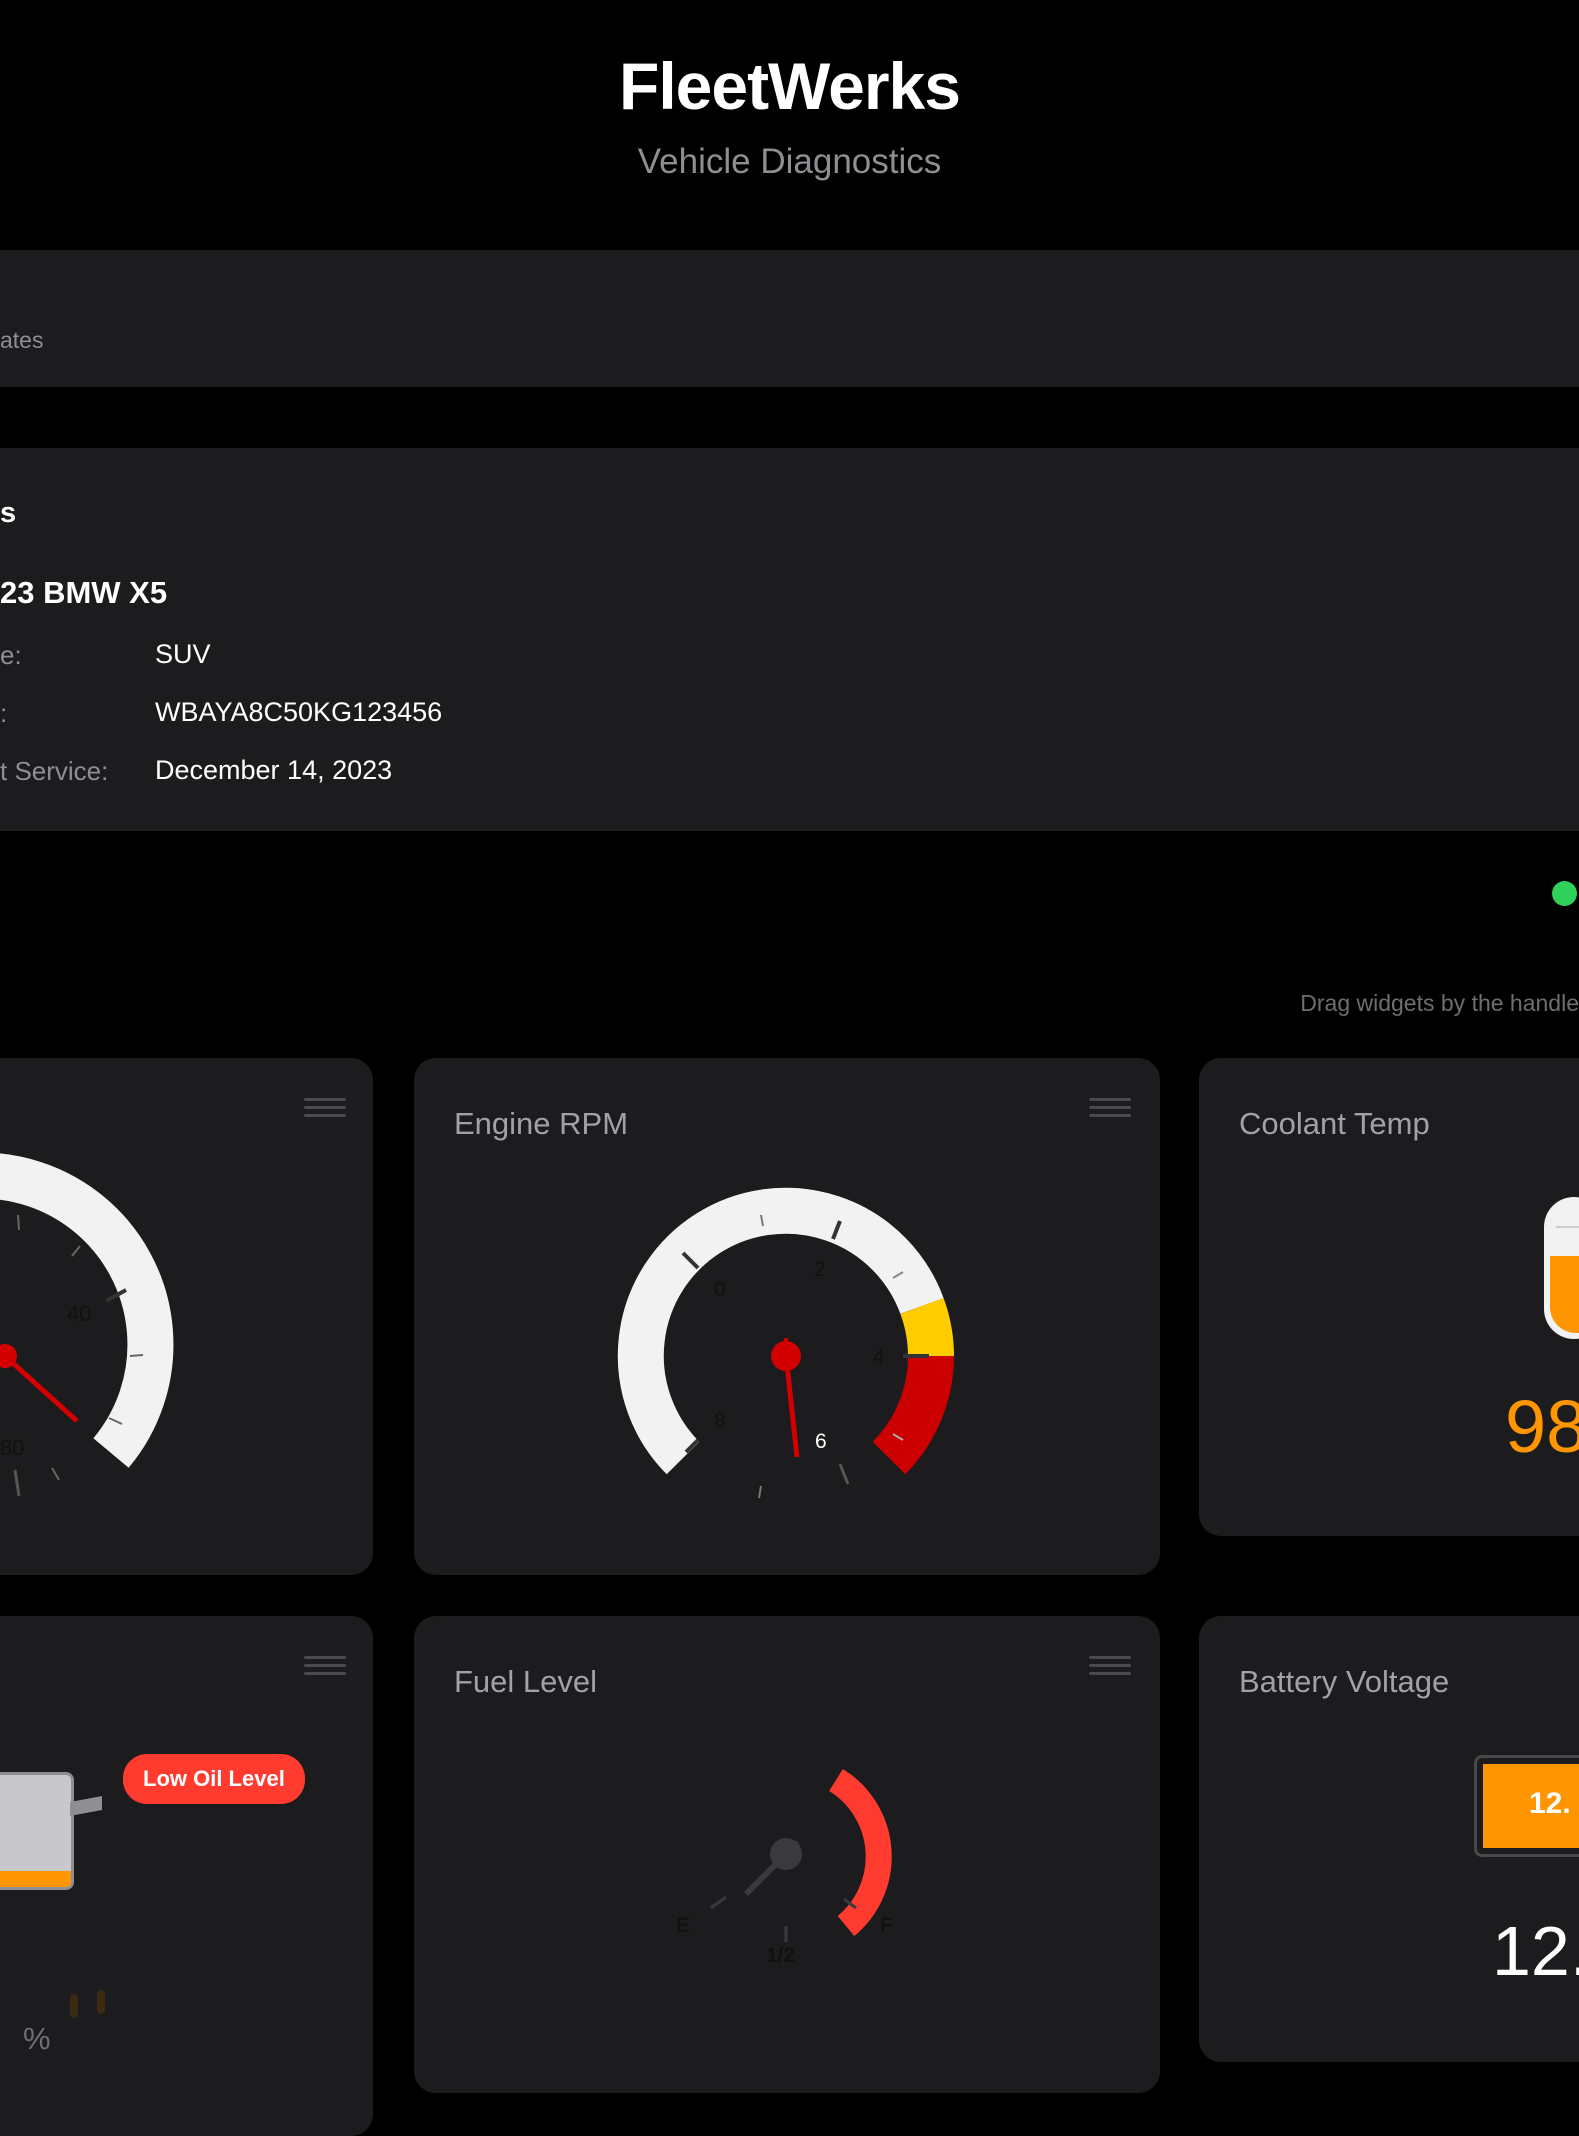  I want to click on widget-title: Battery Voltage, so click(1344, 1681).